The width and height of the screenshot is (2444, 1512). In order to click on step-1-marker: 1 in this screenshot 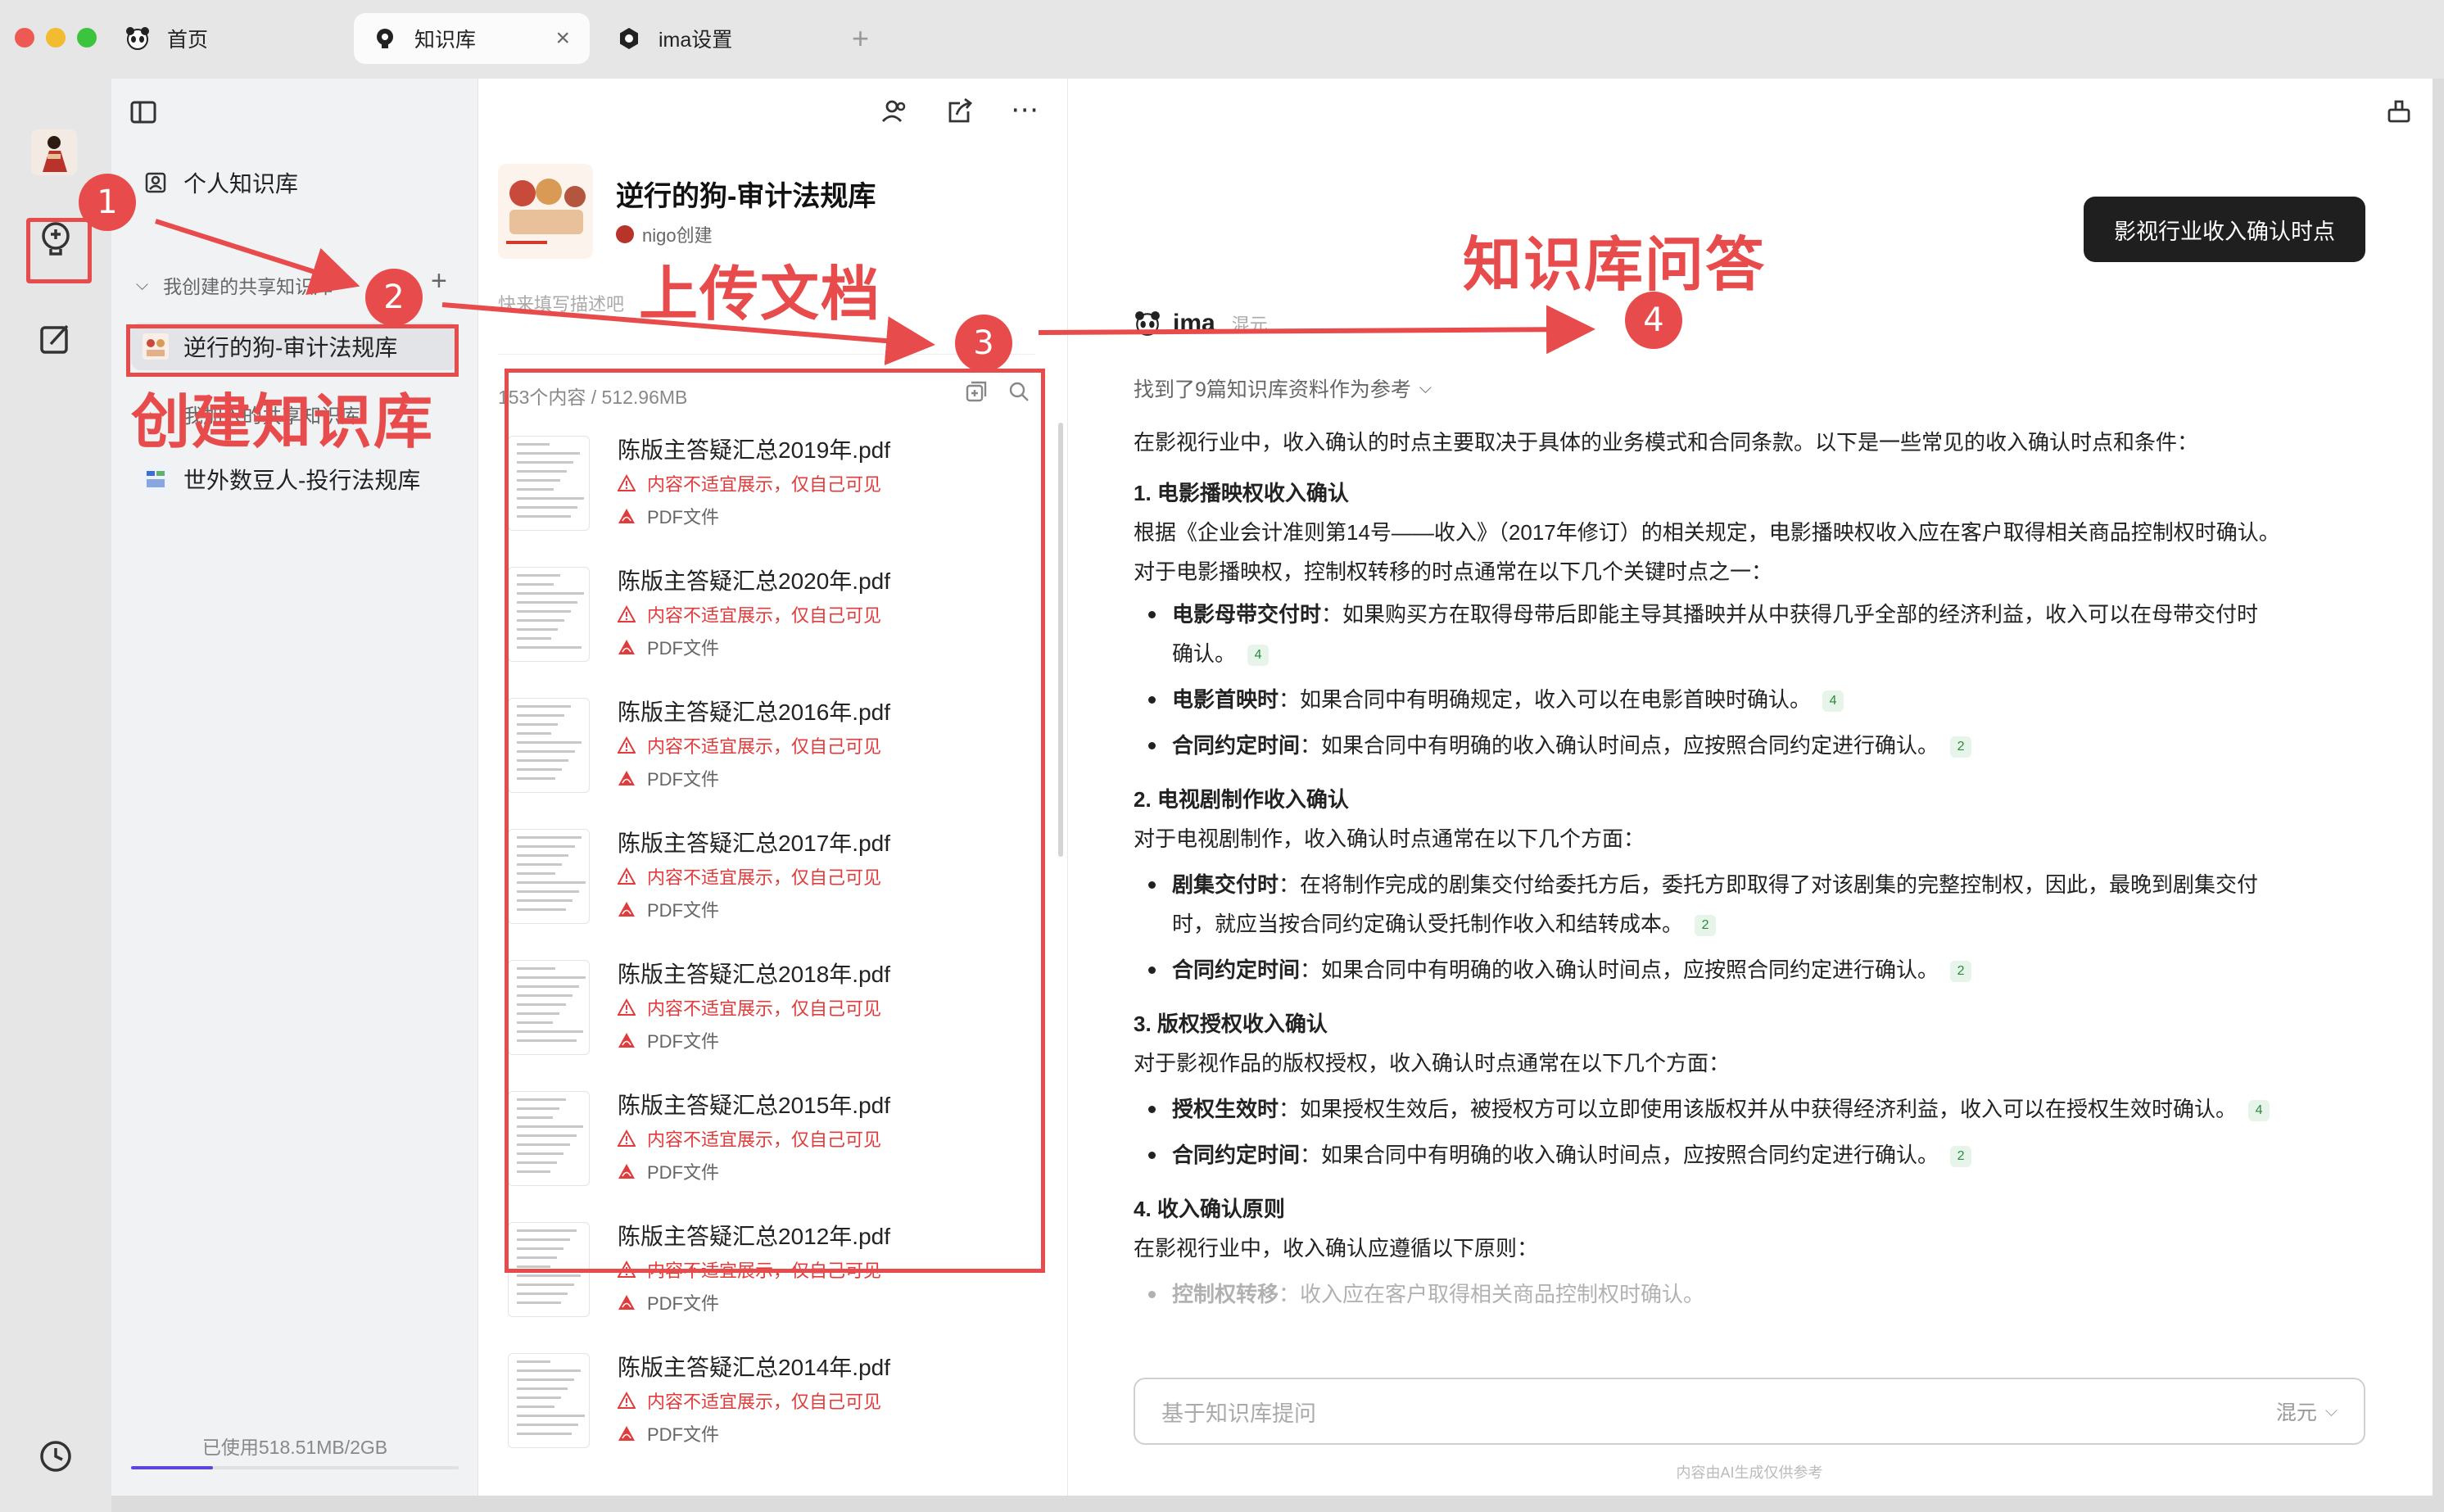, I will do `click(107, 202)`.